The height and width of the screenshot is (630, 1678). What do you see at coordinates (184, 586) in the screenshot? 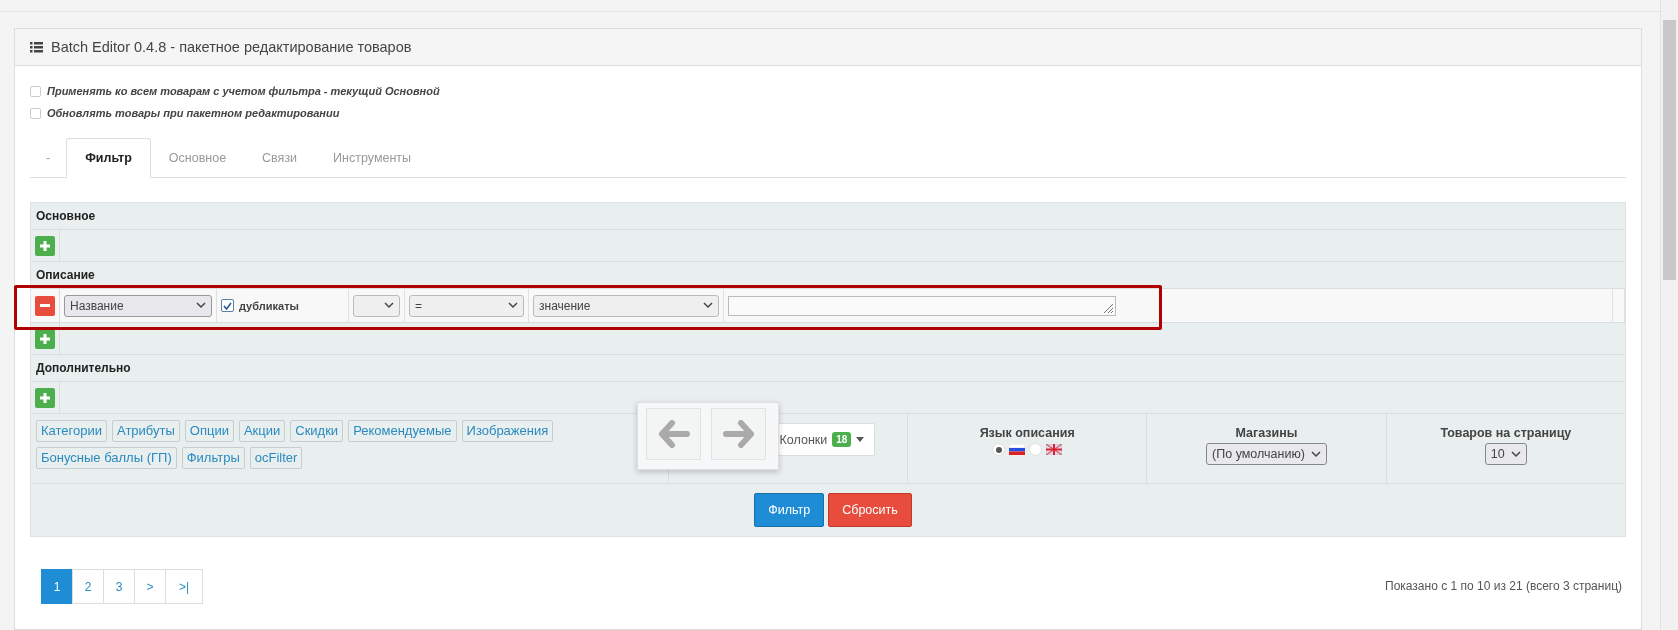
I see `page-link: >|` at bounding box center [184, 586].